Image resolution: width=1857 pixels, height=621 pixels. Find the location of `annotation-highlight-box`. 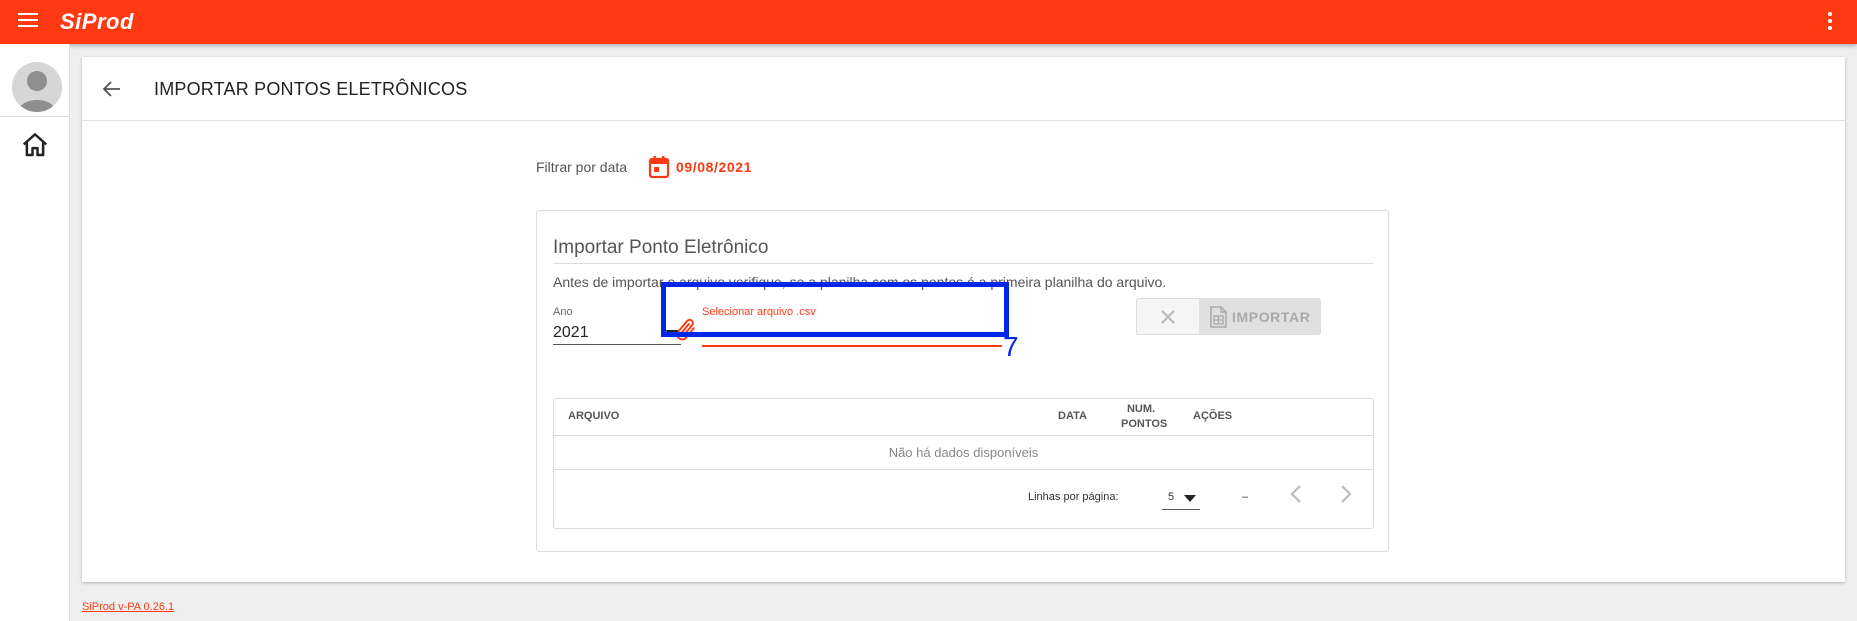

annotation-highlight-box is located at coordinates (835, 309).